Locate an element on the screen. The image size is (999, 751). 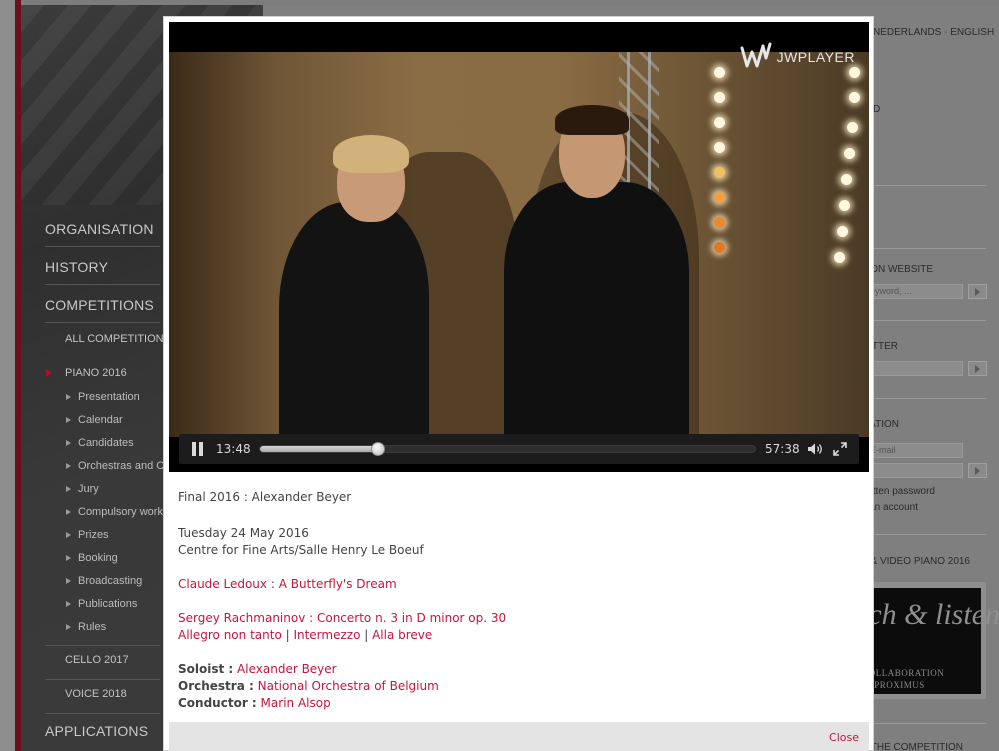
jwplayer-logo-text: JWPLAYER is located at coordinates (815, 57).